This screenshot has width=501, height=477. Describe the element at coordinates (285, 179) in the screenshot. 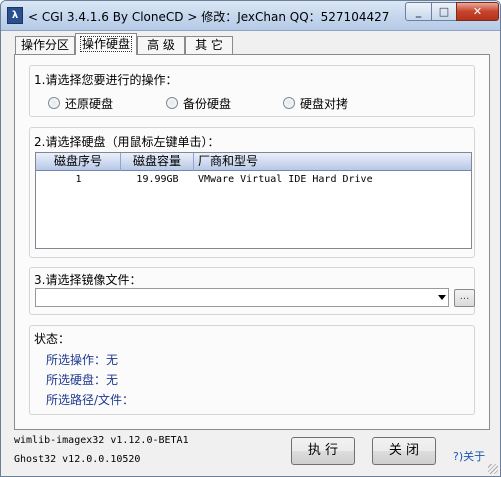

I see `disk-model-cell: VMware Virtual IDE Hard Drive` at that location.